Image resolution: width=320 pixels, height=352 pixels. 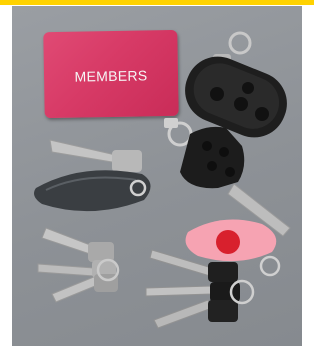 I want to click on black-keys-bunch, so click(x=200, y=289).